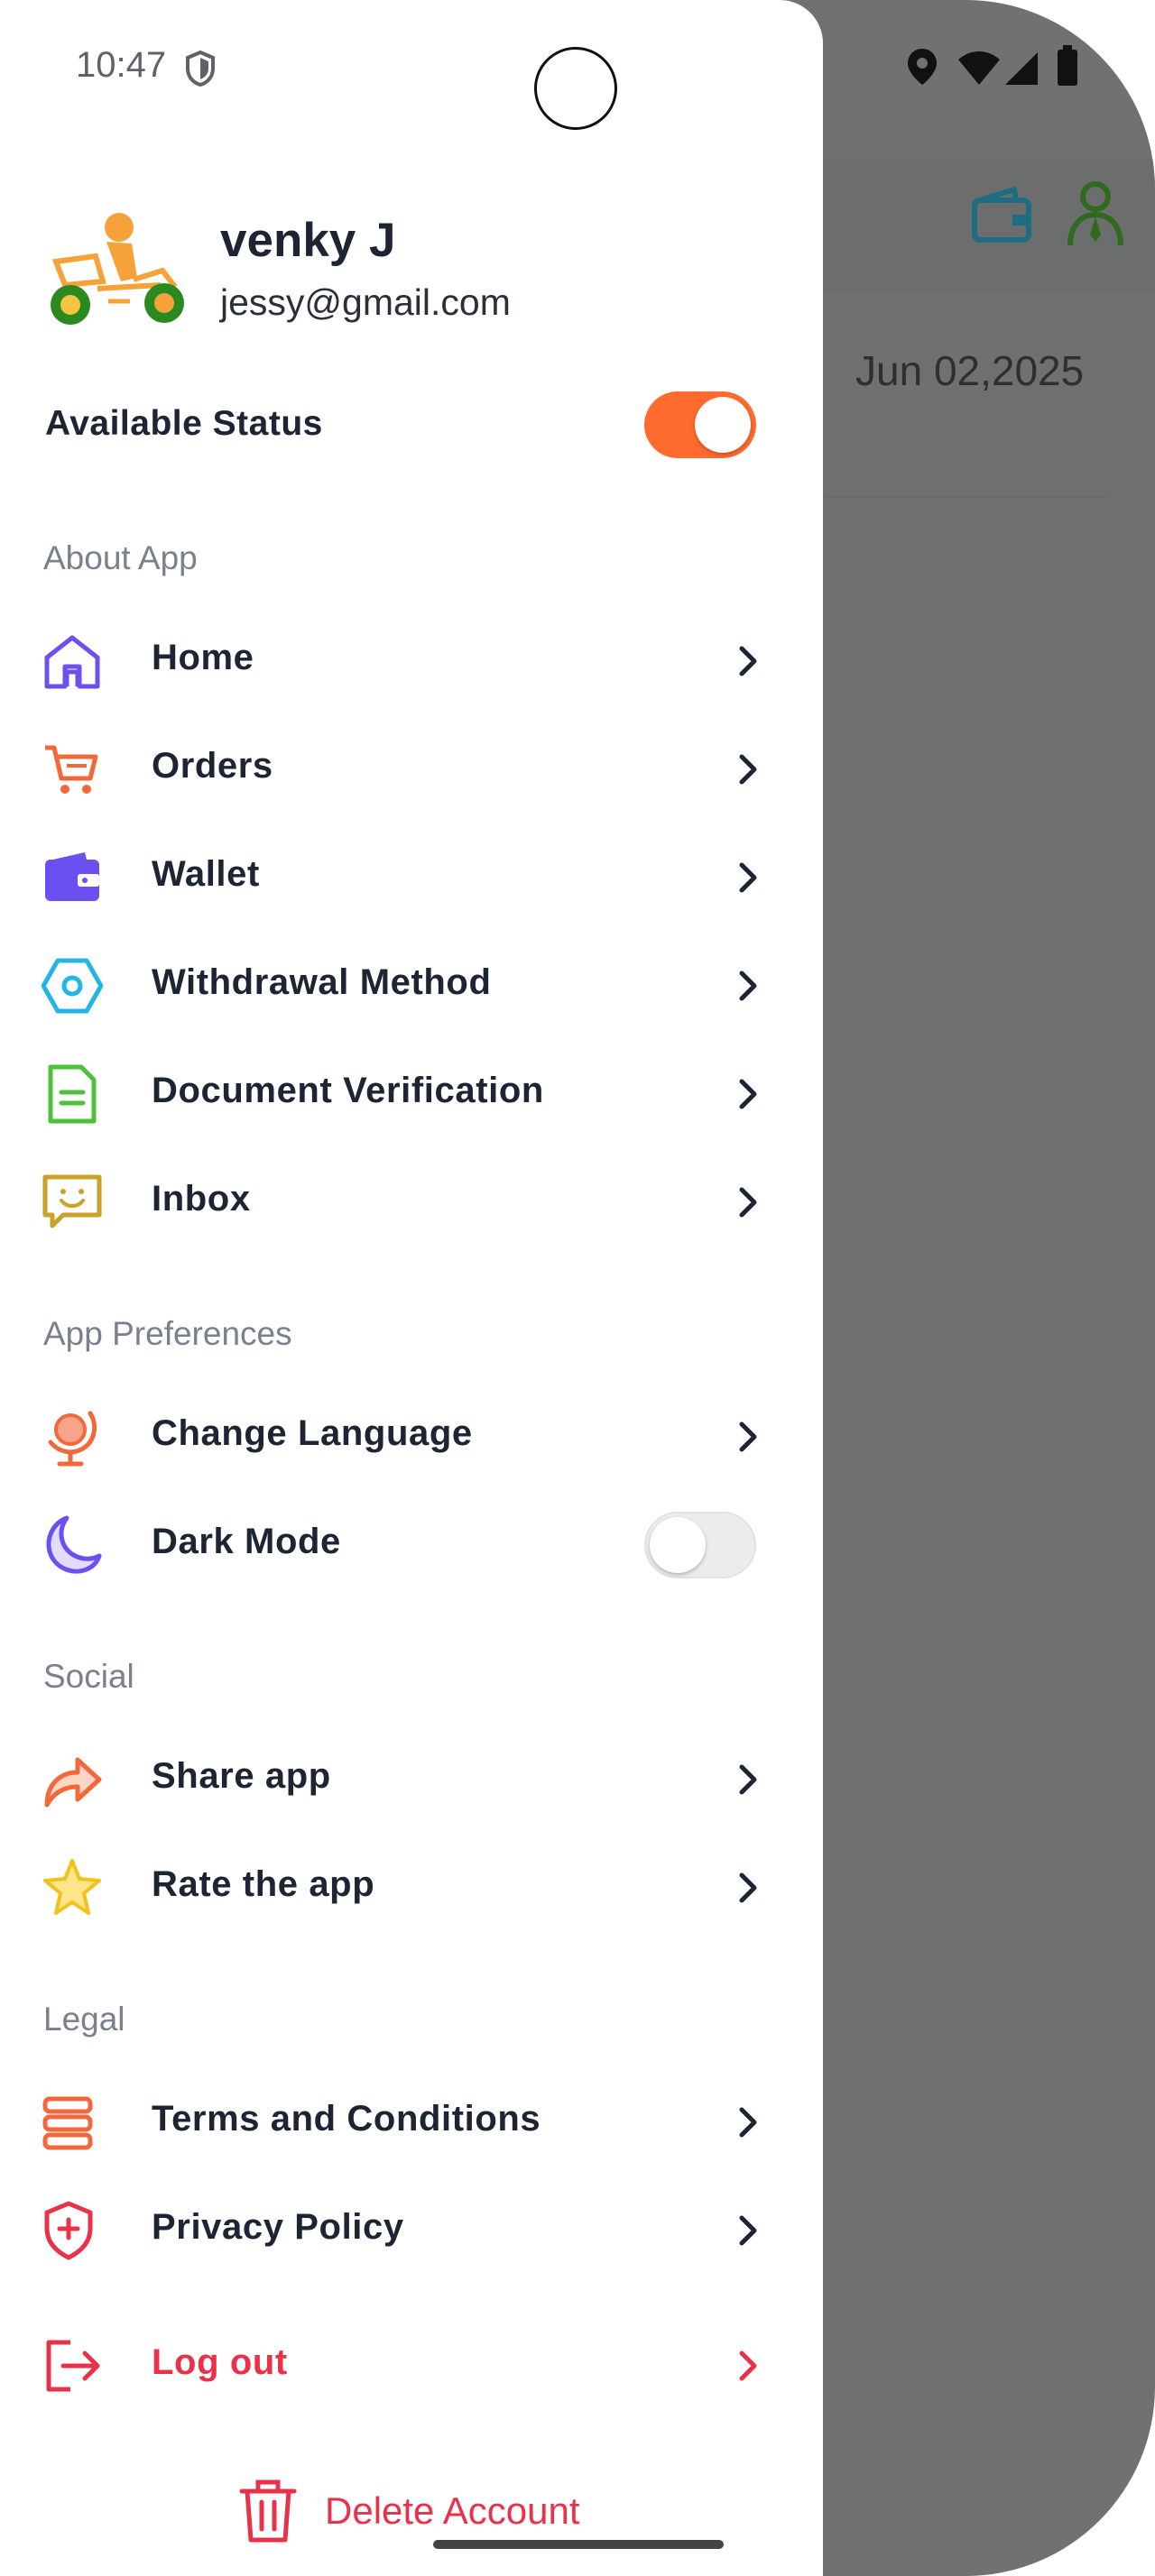 The height and width of the screenshot is (2576, 1155). What do you see at coordinates (411, 1887) in the screenshot?
I see `menu-item-rate-app: Rate the app` at bounding box center [411, 1887].